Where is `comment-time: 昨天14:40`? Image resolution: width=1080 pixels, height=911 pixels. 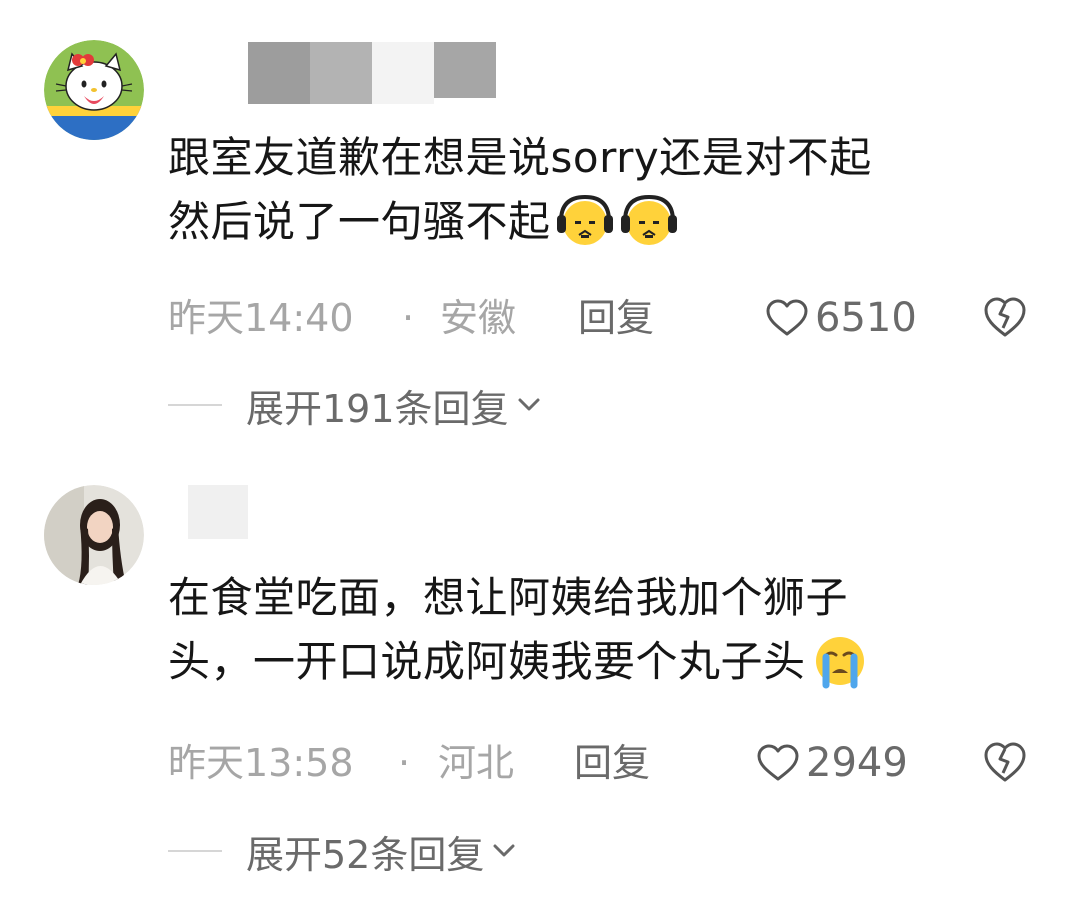 comment-time: 昨天14:40 is located at coordinates (261, 318).